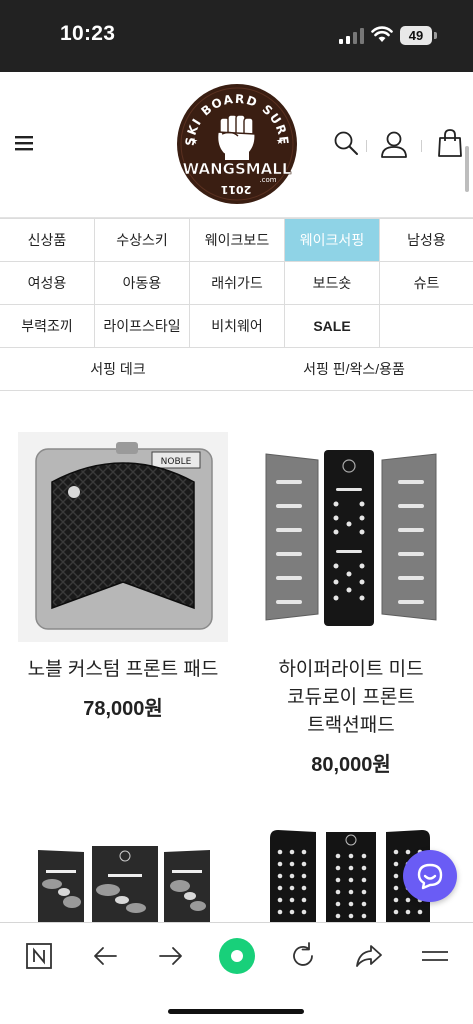 This screenshot has height=1024, width=473. I want to click on category-suits: 슈트, so click(426, 283).